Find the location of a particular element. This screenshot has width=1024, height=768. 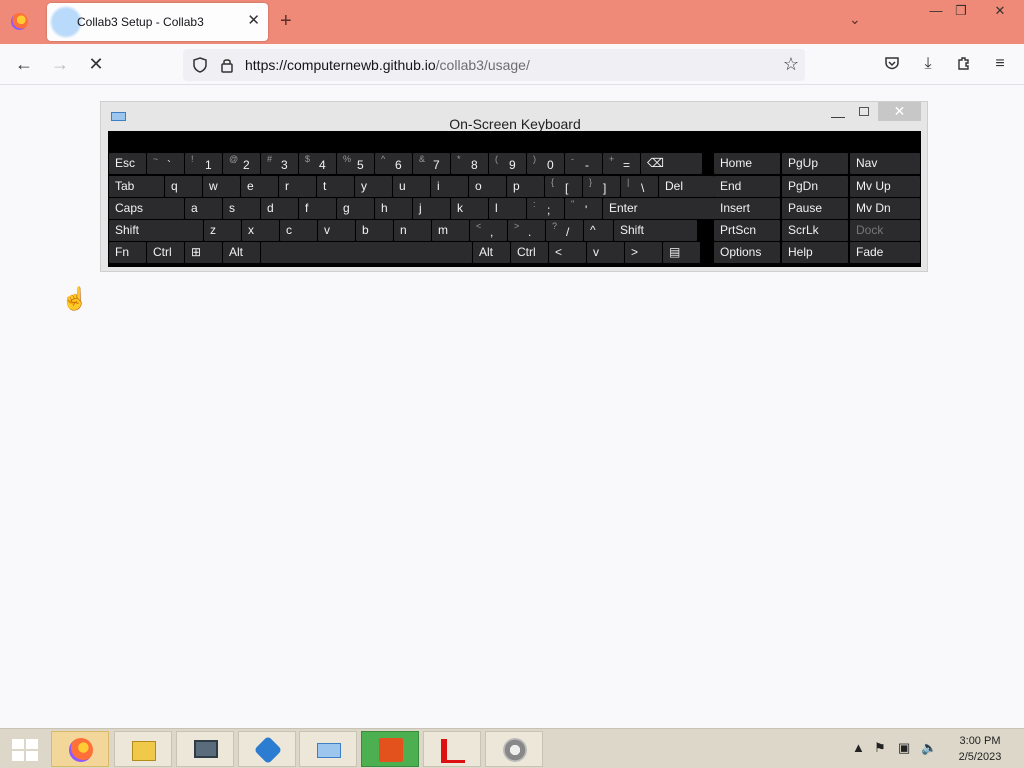

key-nav: Nav is located at coordinates (885, 163).